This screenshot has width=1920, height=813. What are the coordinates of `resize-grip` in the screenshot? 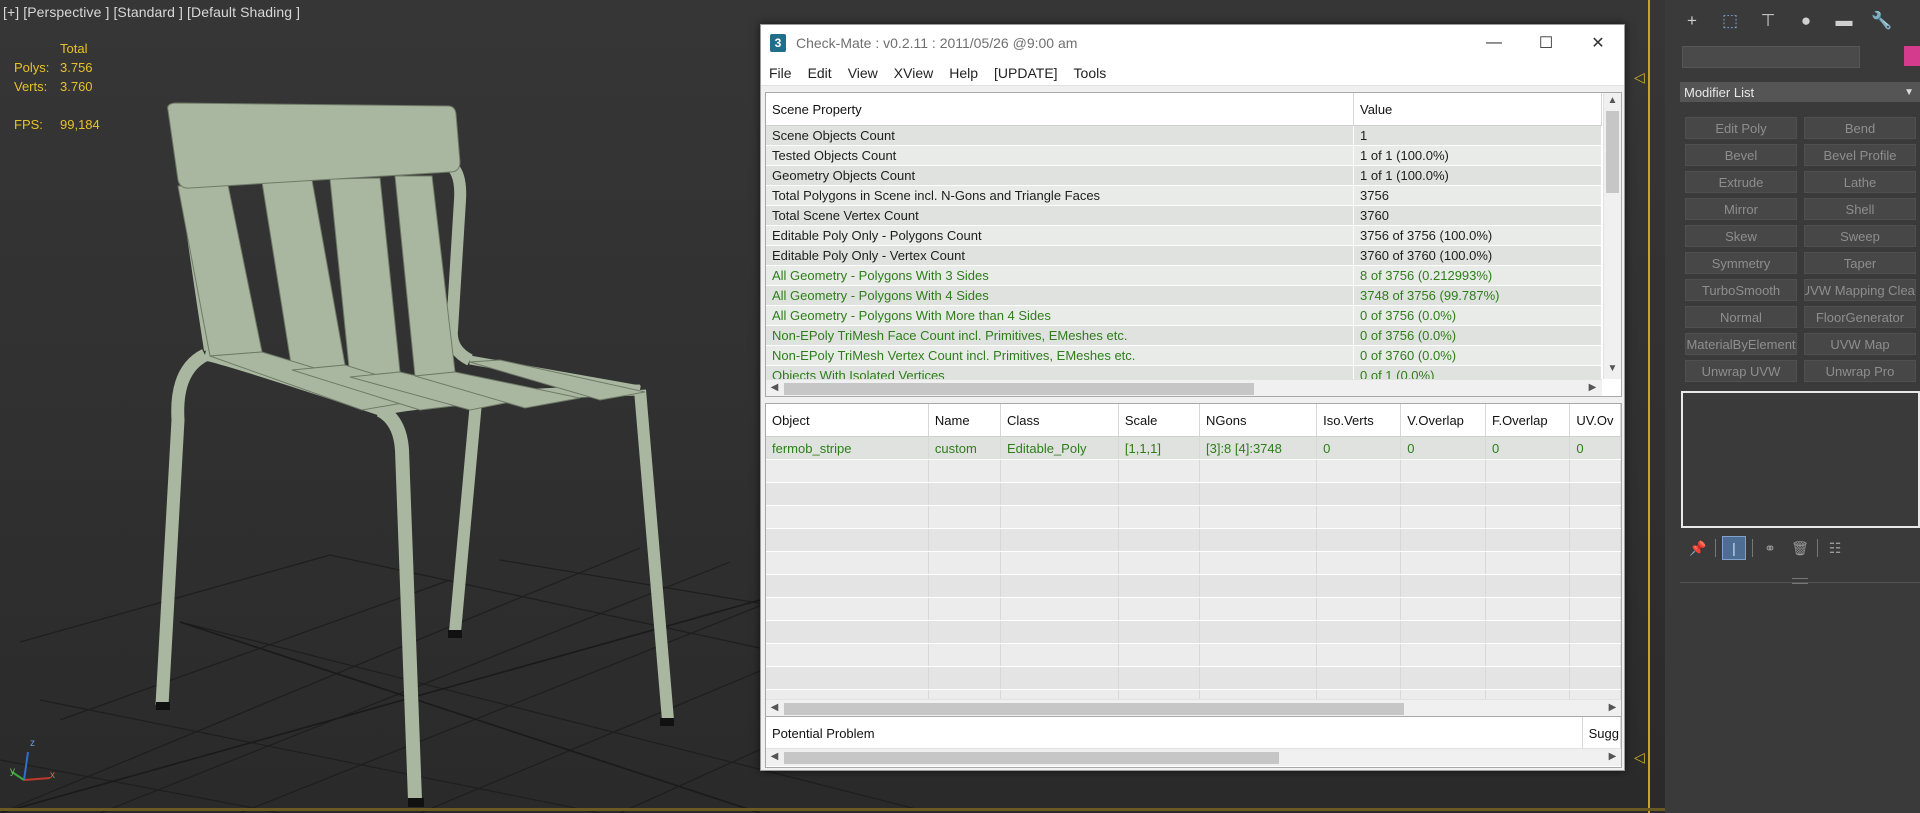 It's located at (1800, 581).